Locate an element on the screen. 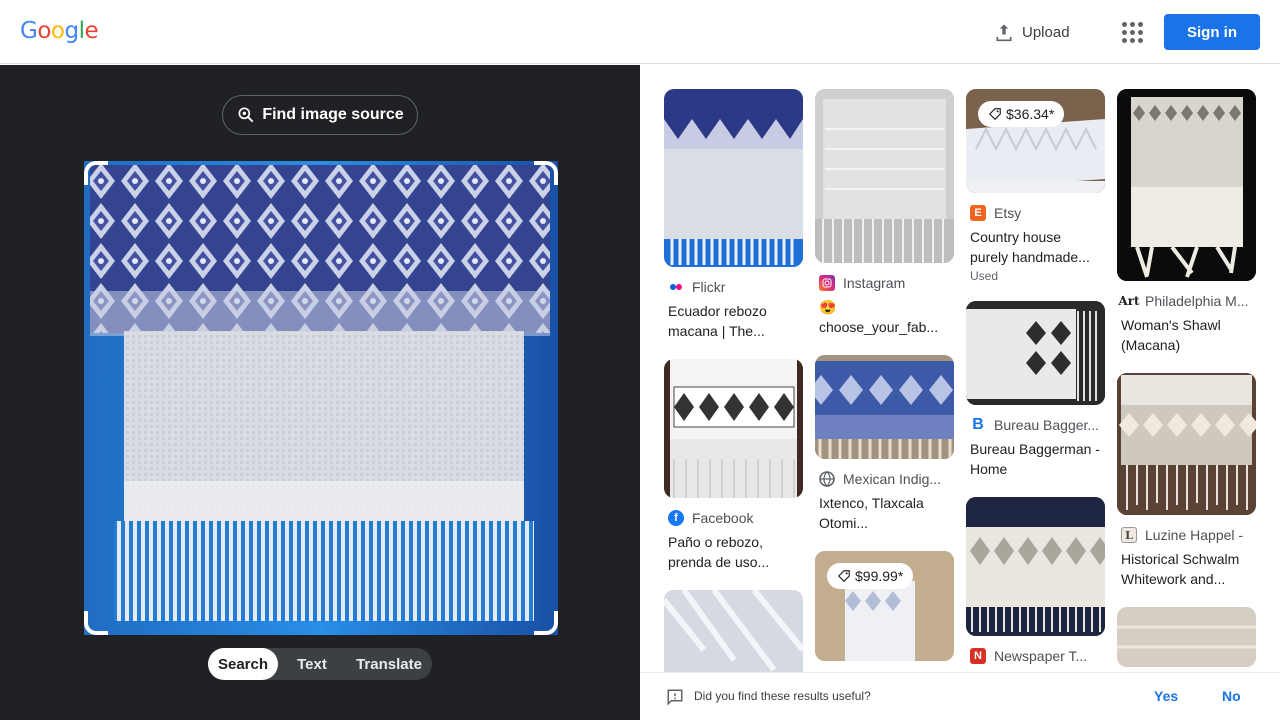 The width and height of the screenshot is (1280, 720). result-thumbnail: $99.99* is located at coordinates (884, 606).